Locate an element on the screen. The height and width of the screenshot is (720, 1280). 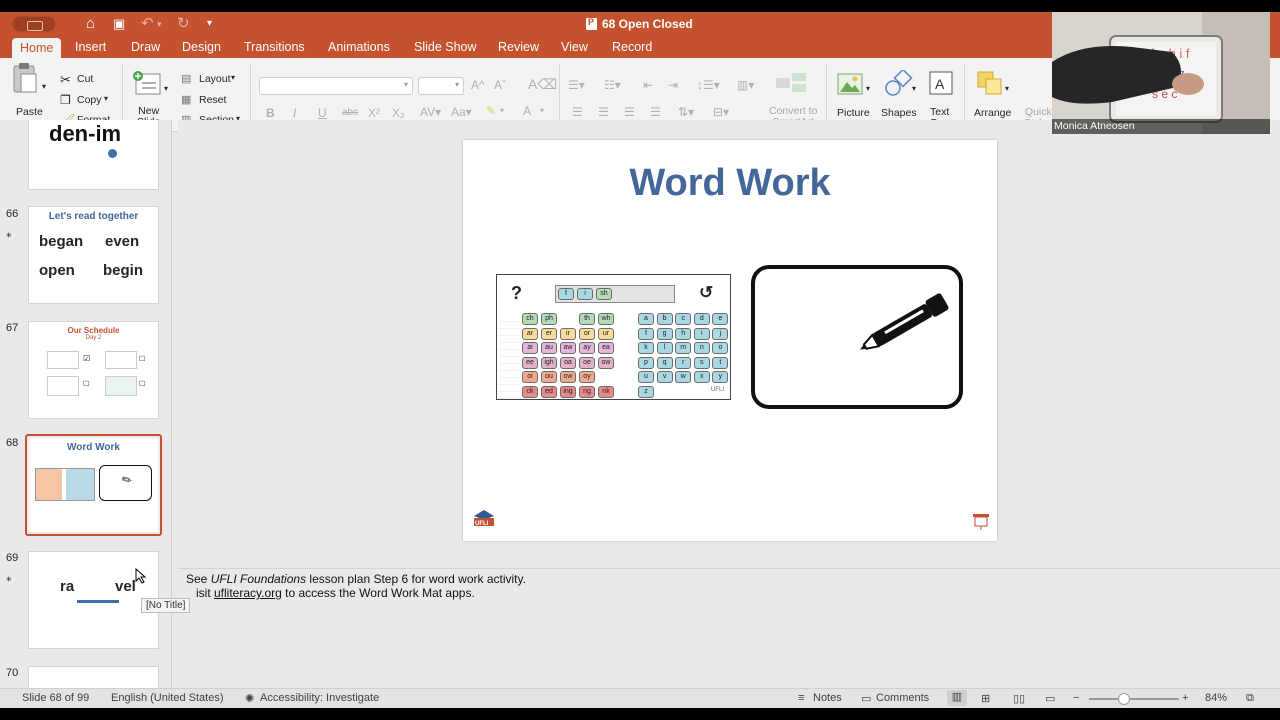
underline-button: U is located at coordinates (322, 113).